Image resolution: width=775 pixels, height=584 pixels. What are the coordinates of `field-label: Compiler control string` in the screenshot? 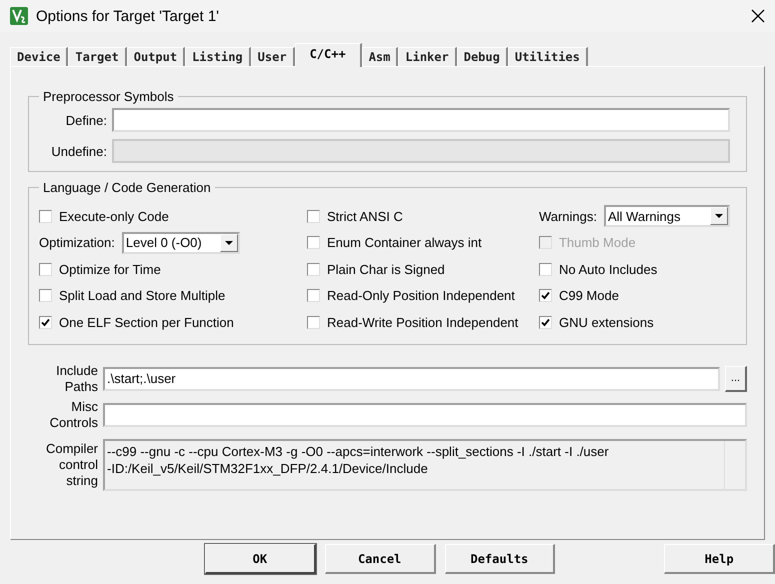 It's located at (71, 464).